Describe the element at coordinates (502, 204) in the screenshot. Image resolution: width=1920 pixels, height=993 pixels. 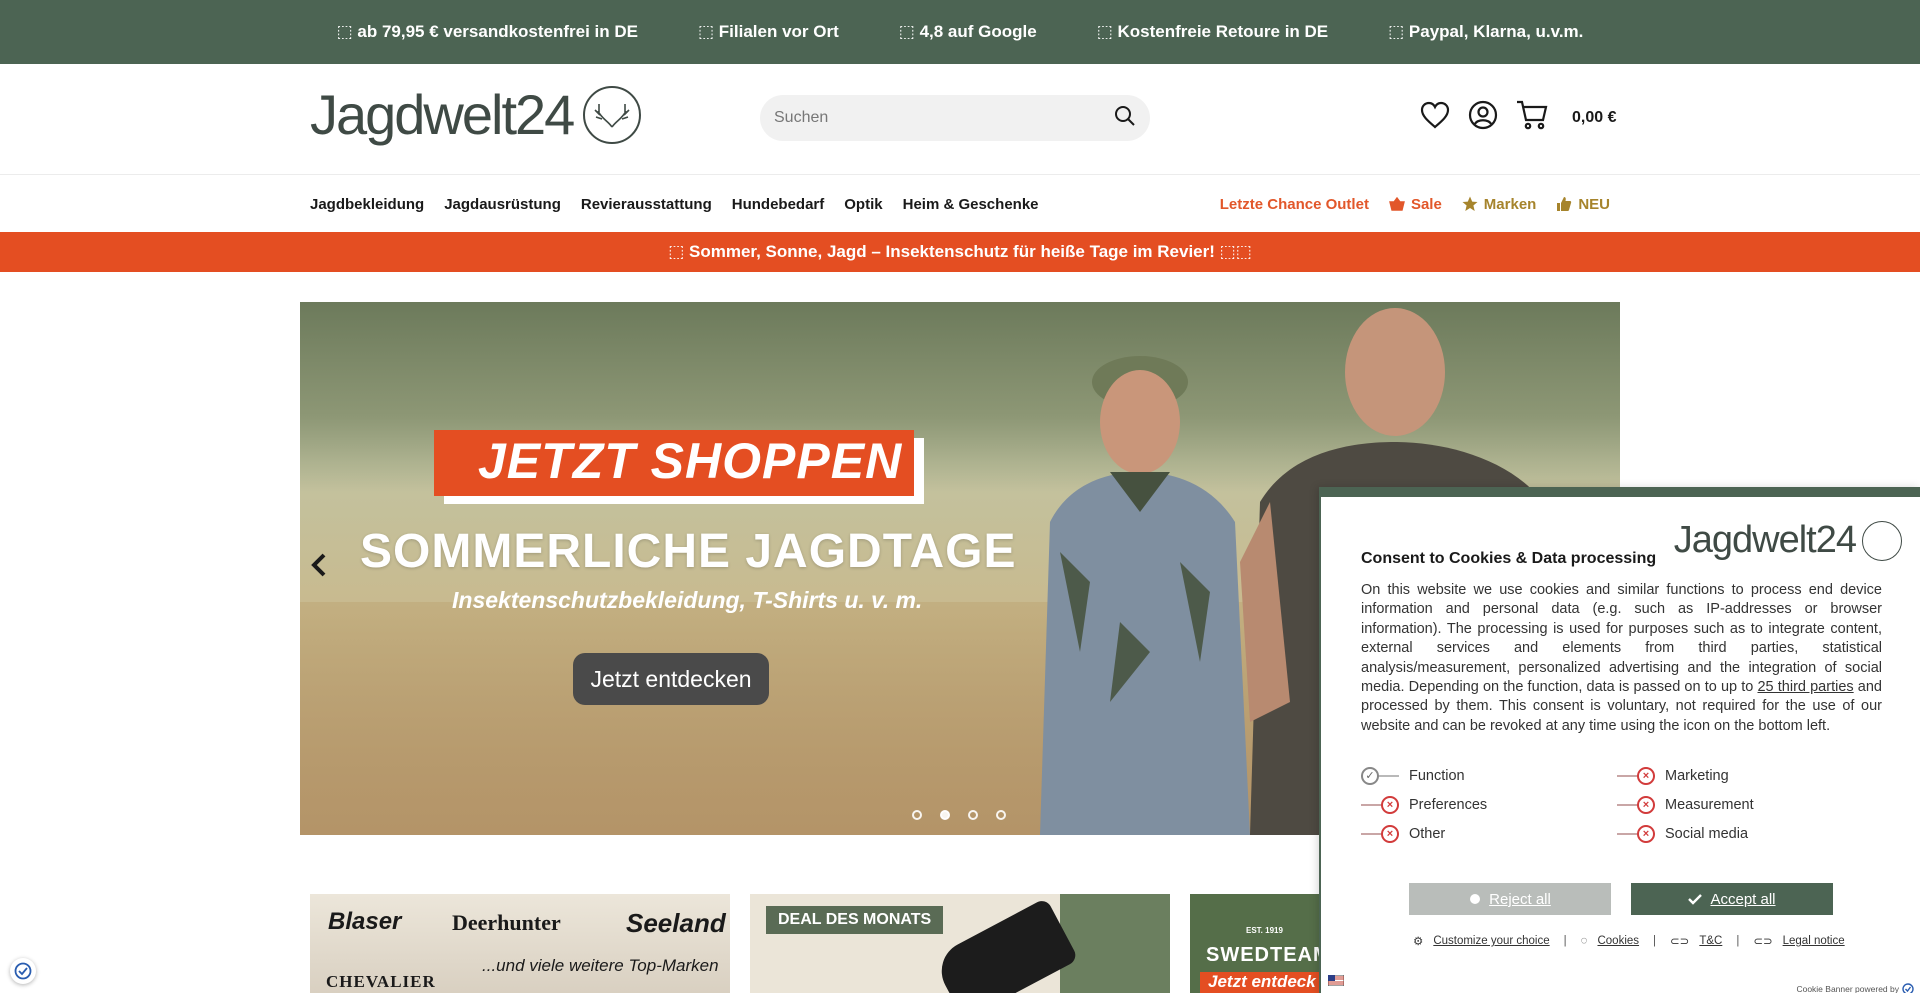
I see `nav-item-jagdausruestung: Jagdausrüstung` at that location.